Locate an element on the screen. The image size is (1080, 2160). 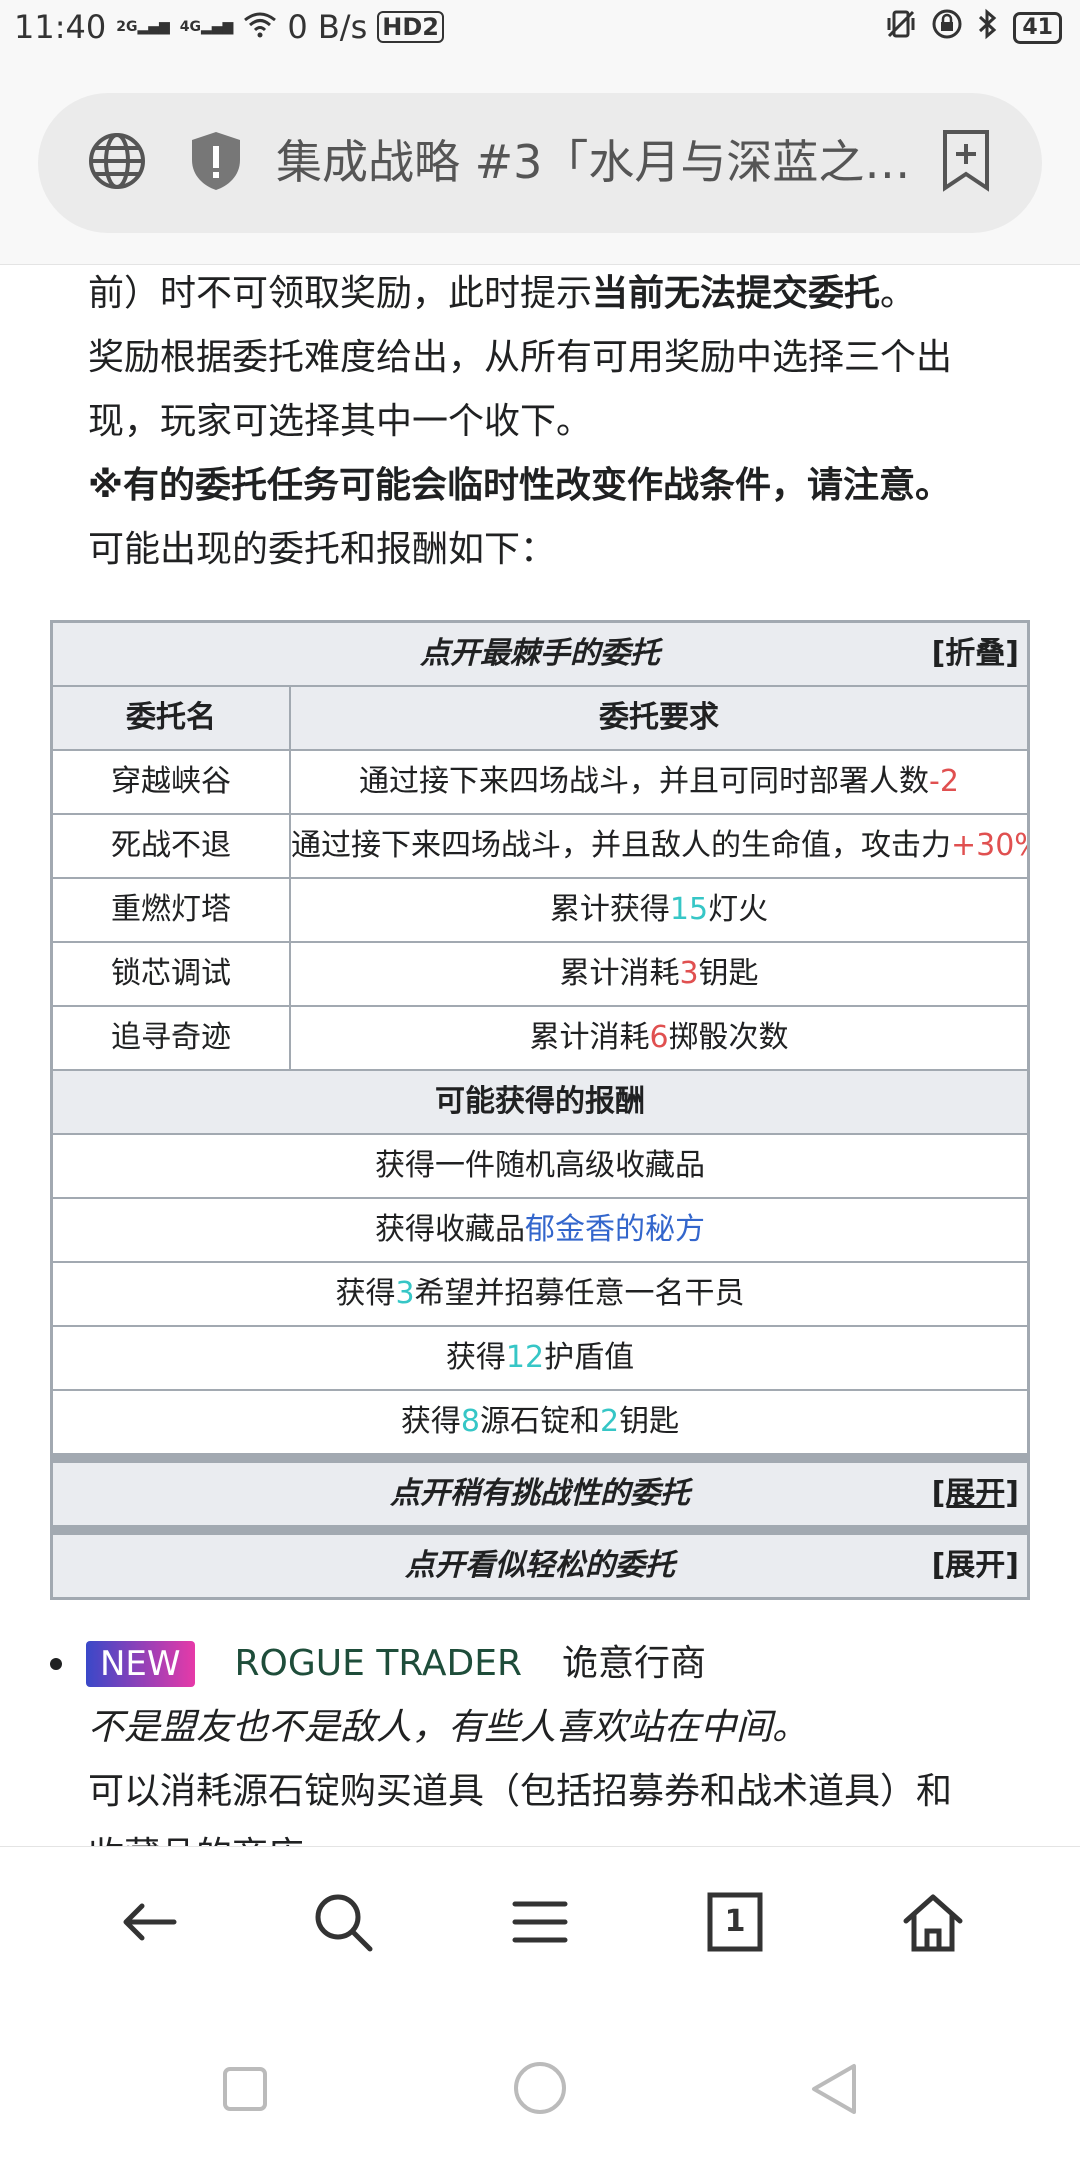
tabs-icon: 1 is located at coordinates (735, 1922).